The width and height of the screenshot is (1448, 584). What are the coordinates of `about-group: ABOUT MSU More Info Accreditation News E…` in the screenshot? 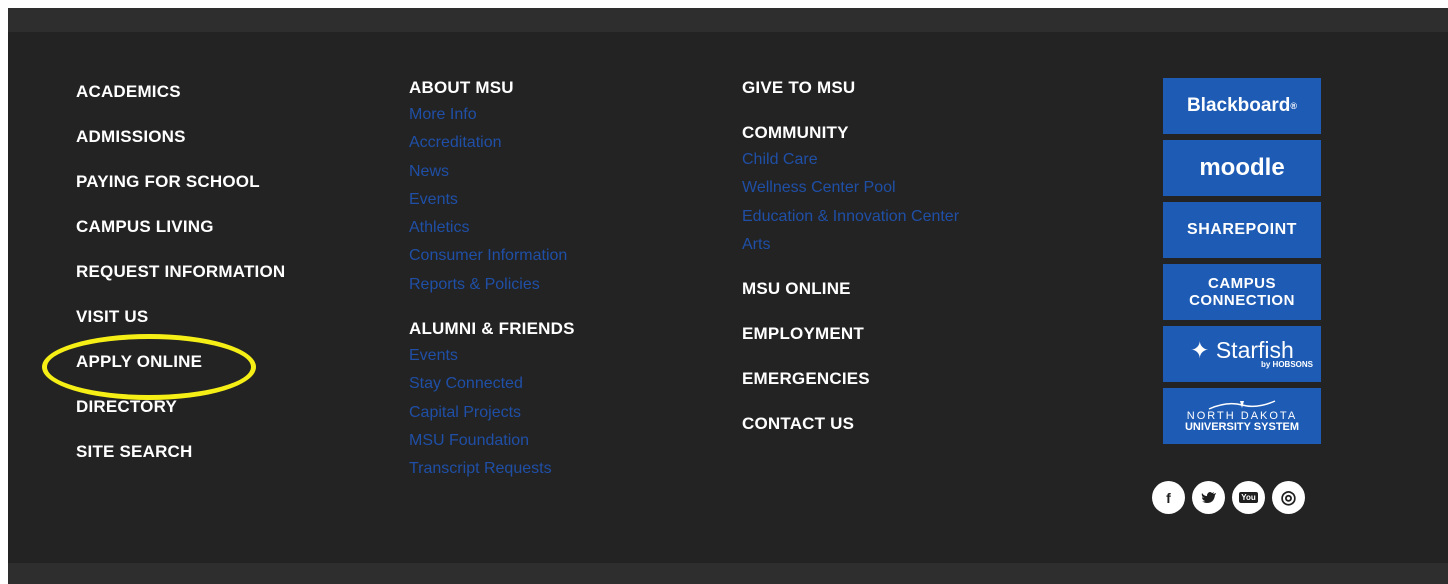 It's located at (492, 189).